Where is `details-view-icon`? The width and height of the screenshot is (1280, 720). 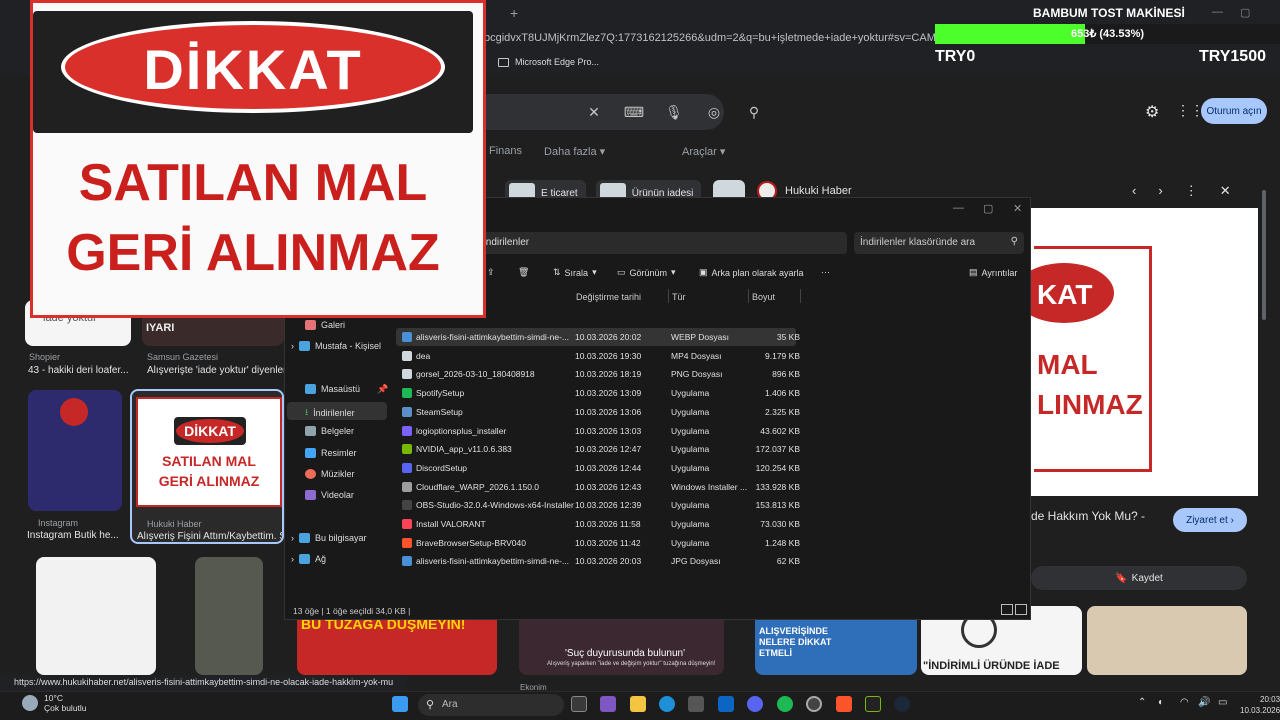
details-view-icon is located at coordinates (1007, 609).